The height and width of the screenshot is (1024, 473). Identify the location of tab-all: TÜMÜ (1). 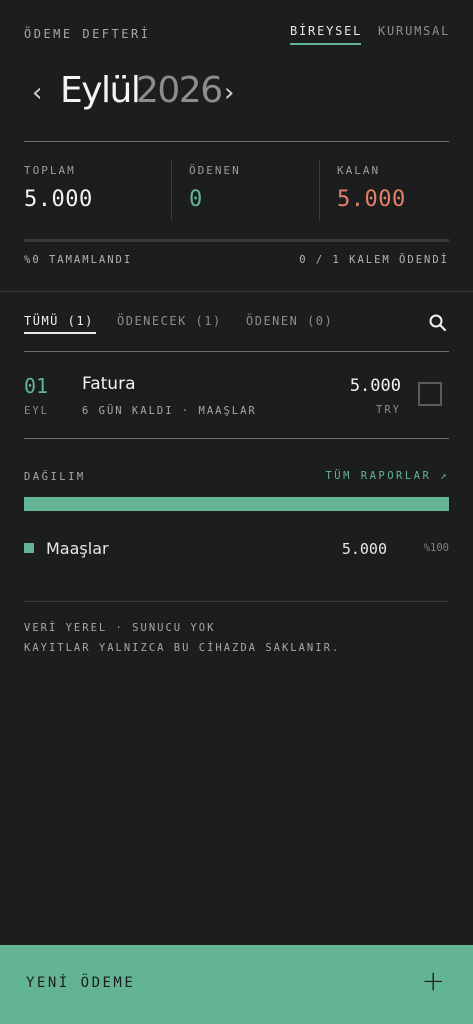
(59, 321).